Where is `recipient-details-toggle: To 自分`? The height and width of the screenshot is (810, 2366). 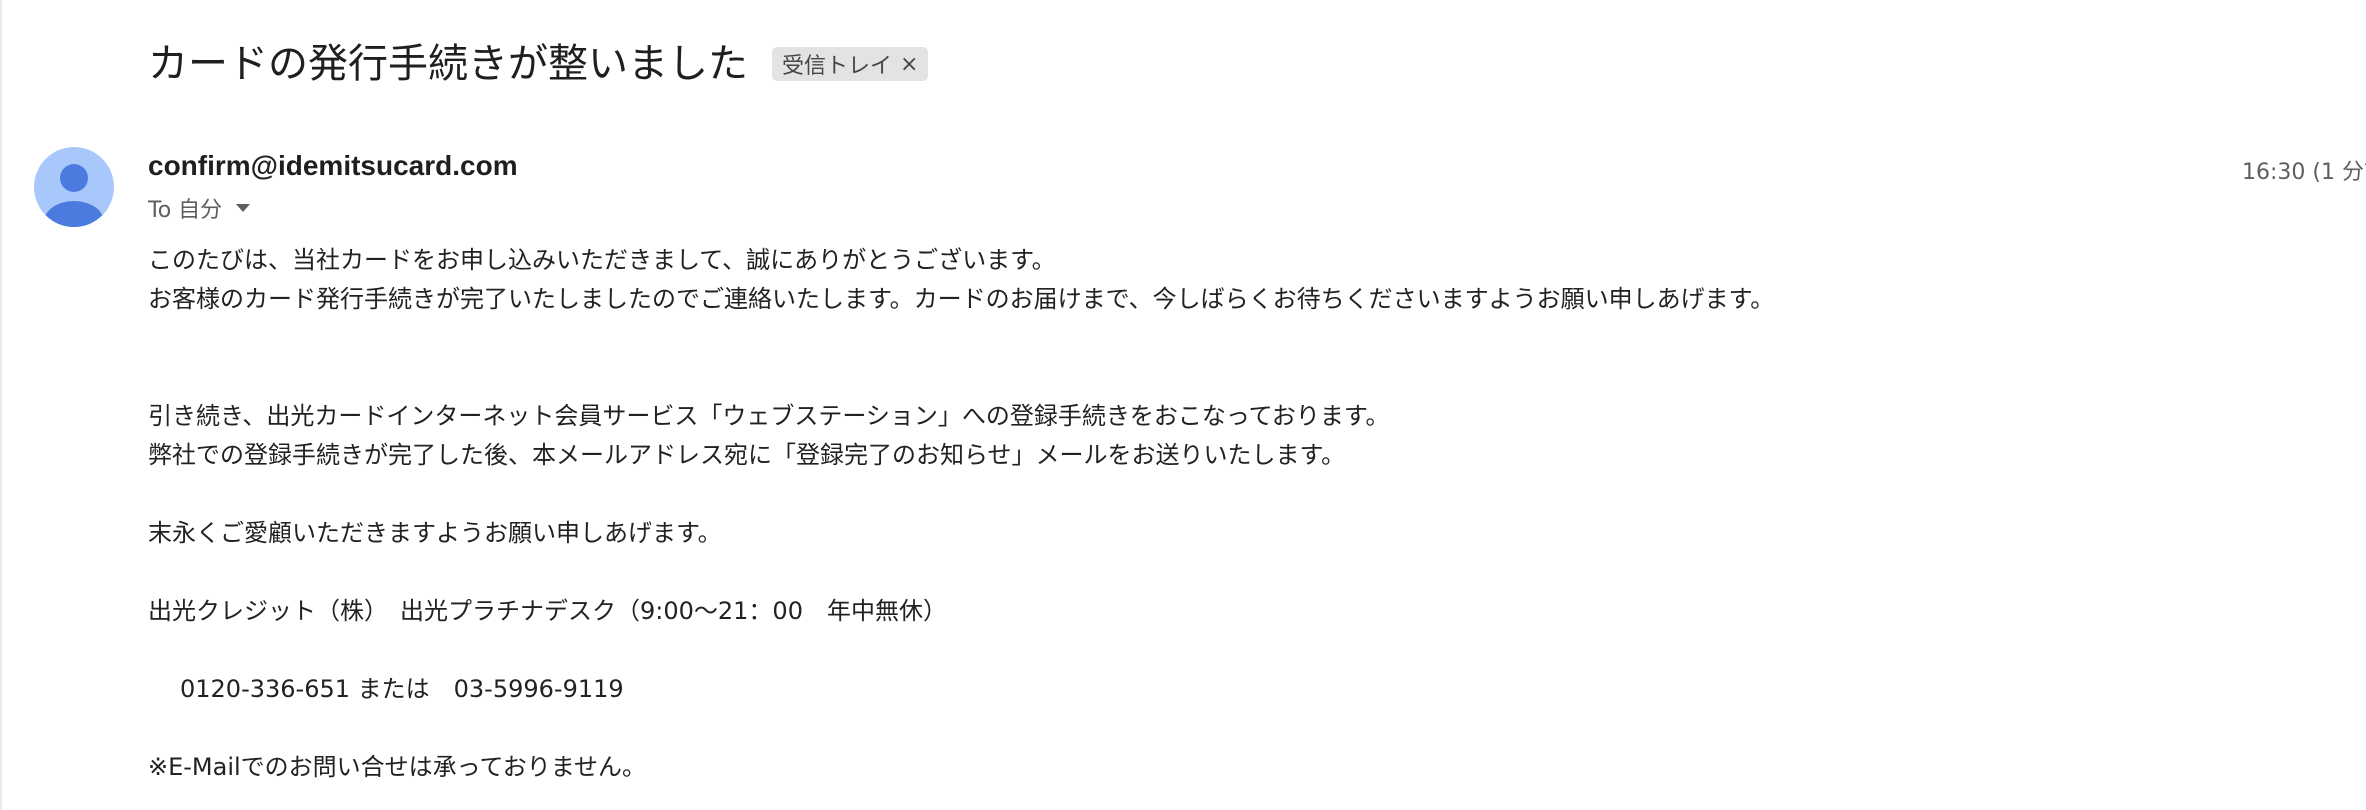 recipient-details-toggle: To 自分 is located at coordinates (199, 208).